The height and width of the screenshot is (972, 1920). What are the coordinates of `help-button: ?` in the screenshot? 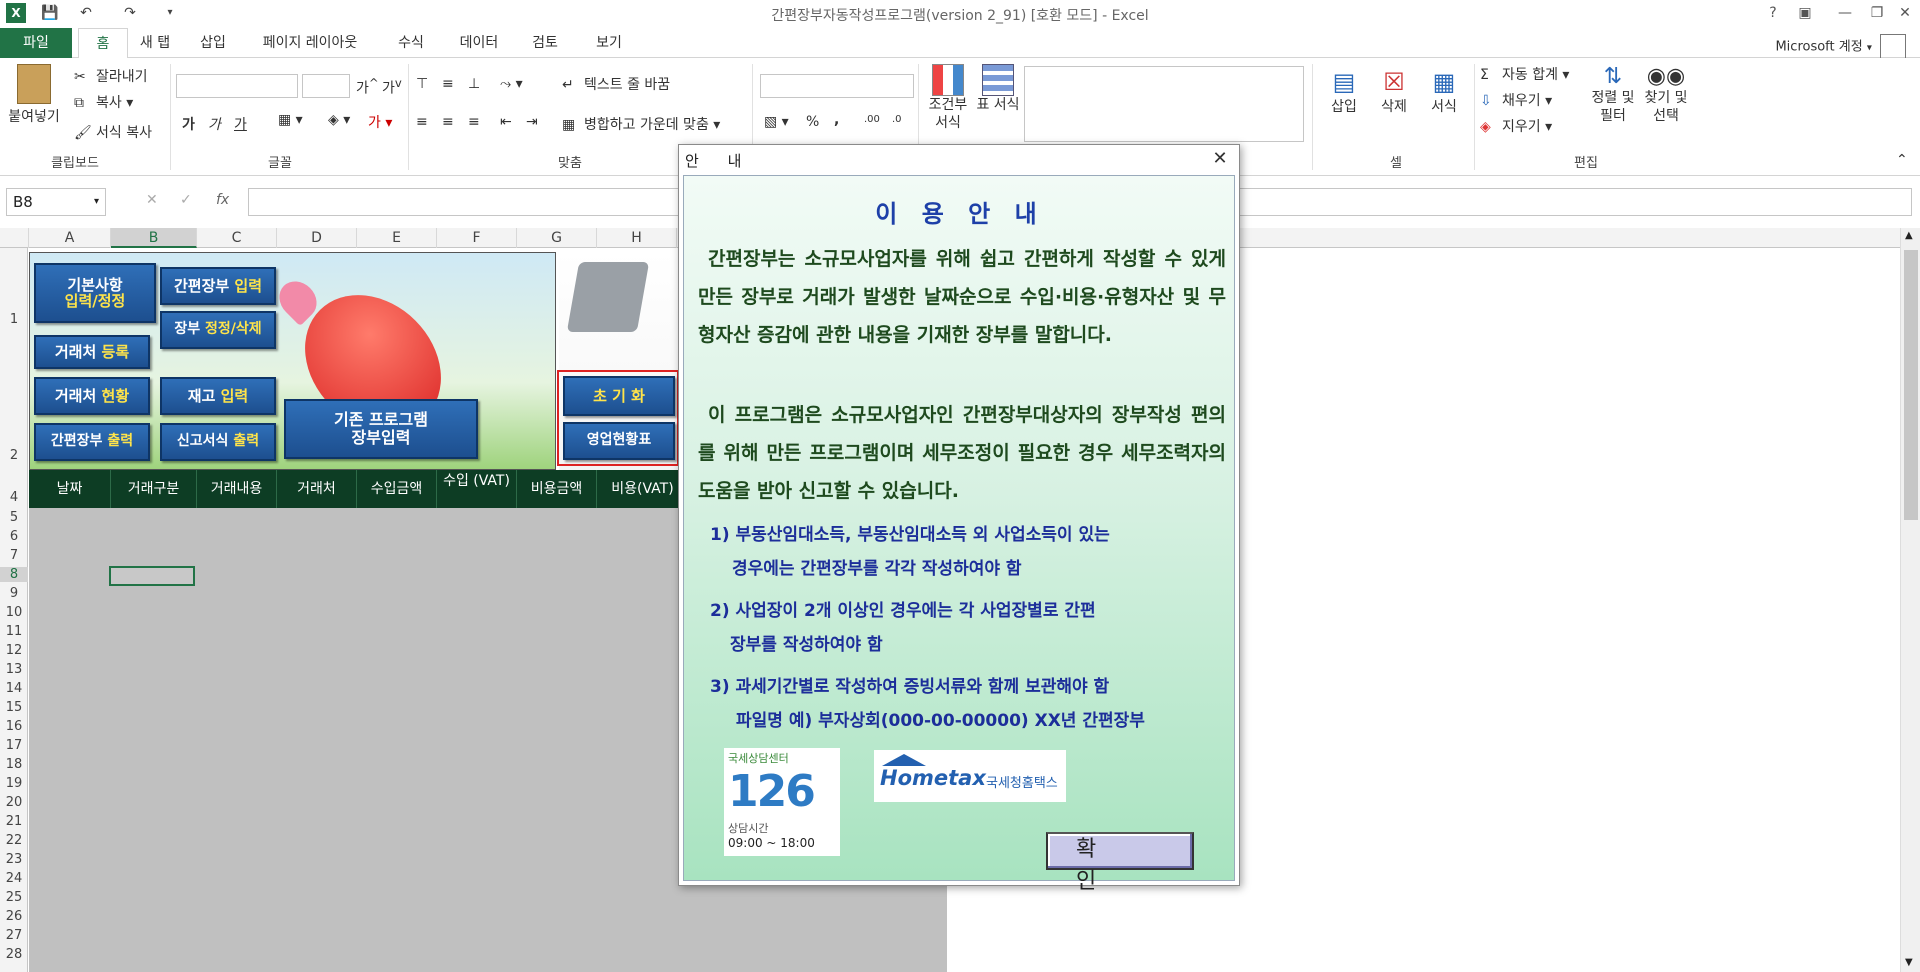 It's located at (1773, 13).